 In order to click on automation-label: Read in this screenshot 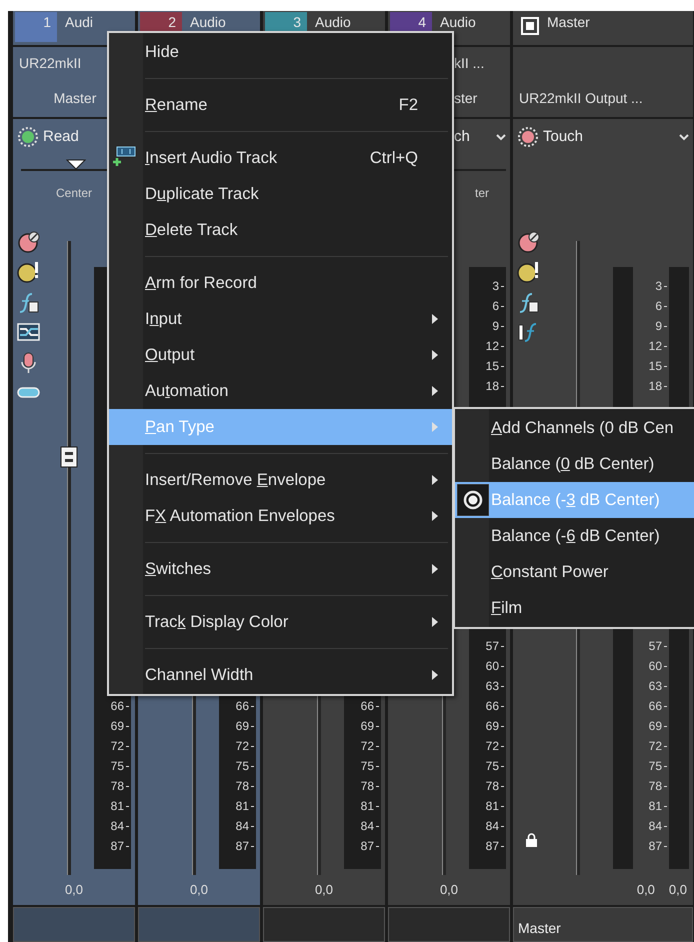, I will do `click(61, 137)`.